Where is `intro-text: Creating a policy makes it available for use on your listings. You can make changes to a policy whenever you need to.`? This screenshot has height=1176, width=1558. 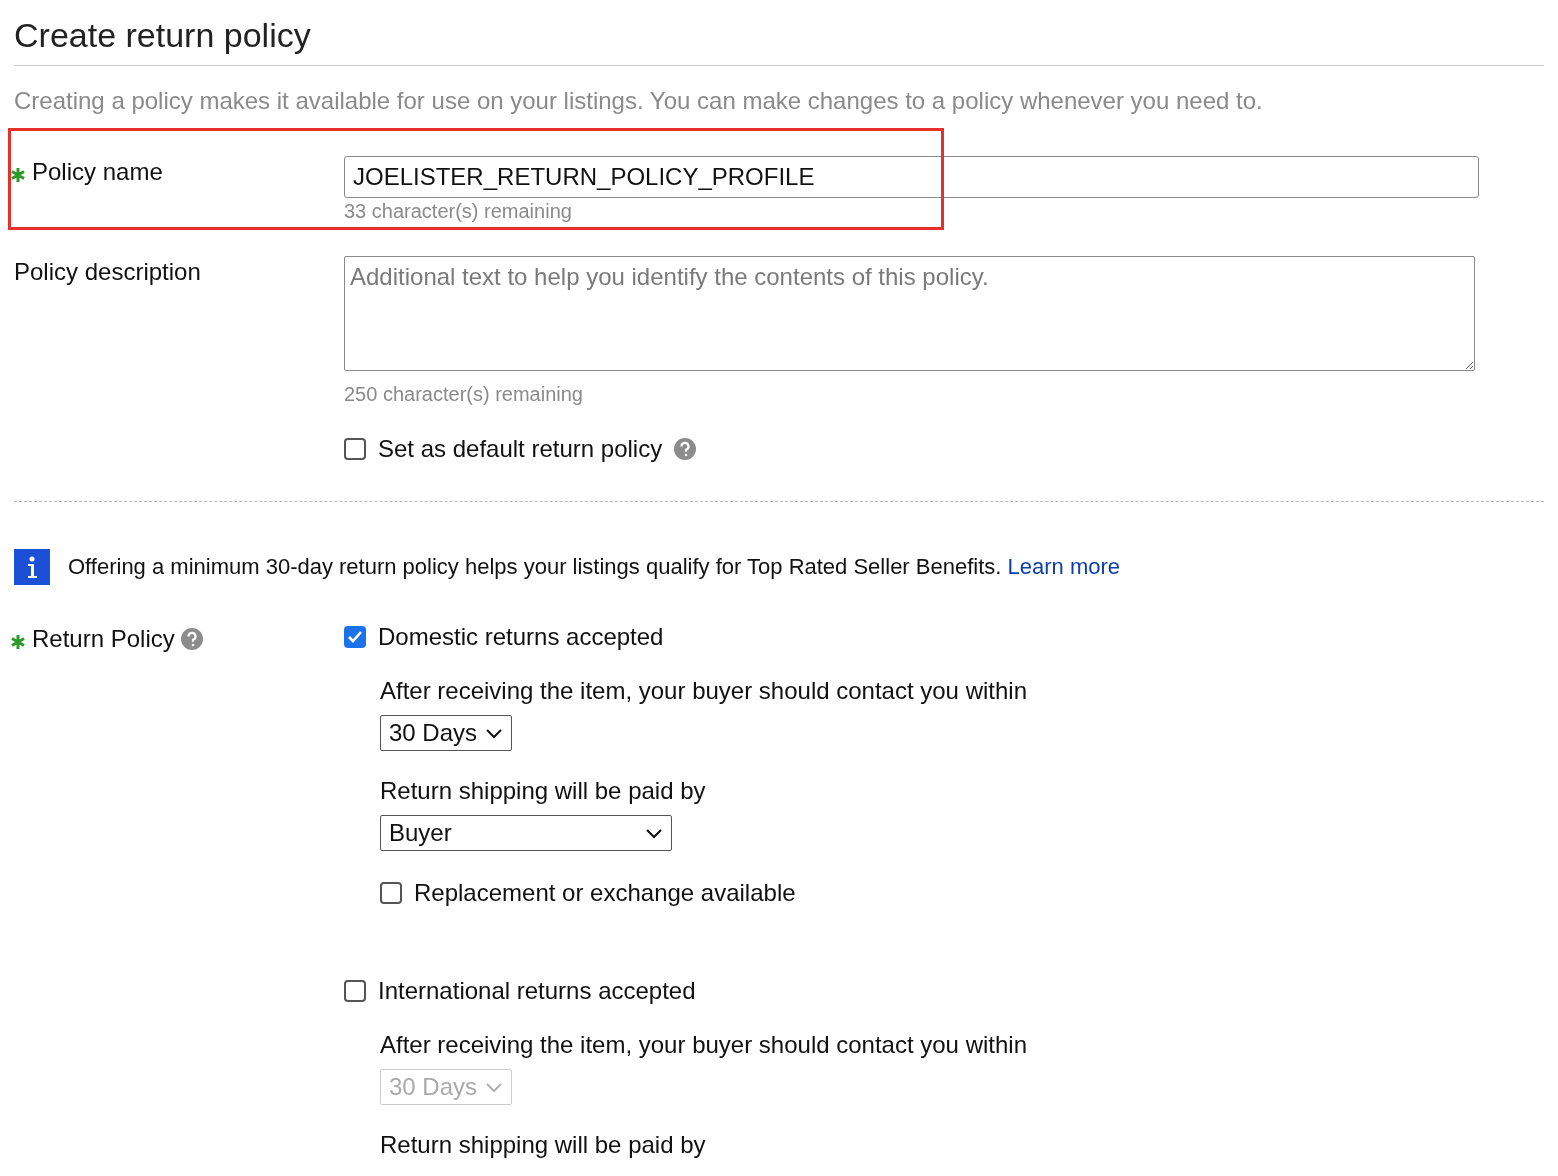 intro-text: Creating a policy makes it available for use on your listings. You can make changes to a policy whenever you need to. is located at coordinates (639, 101).